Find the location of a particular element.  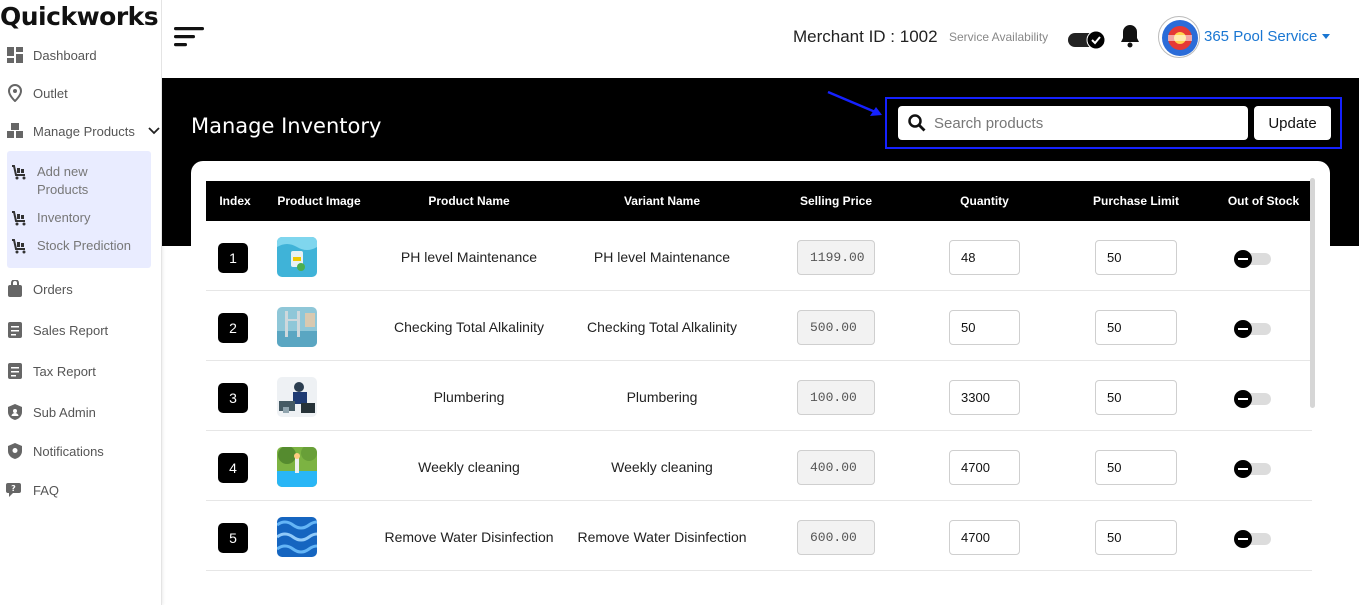

submenu-item-inventory: Inventory is located at coordinates (50, 218).